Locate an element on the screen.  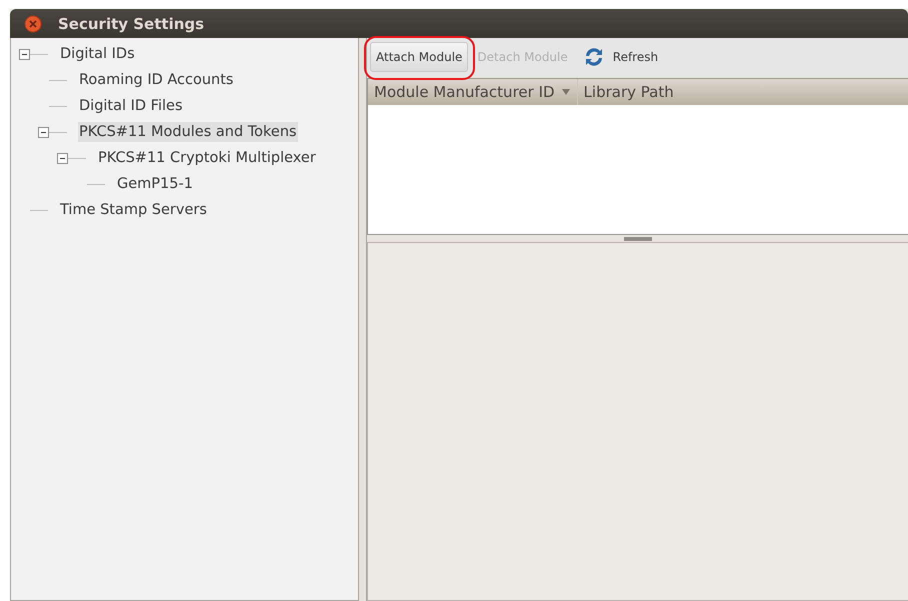
close-icon is located at coordinates (33, 23).